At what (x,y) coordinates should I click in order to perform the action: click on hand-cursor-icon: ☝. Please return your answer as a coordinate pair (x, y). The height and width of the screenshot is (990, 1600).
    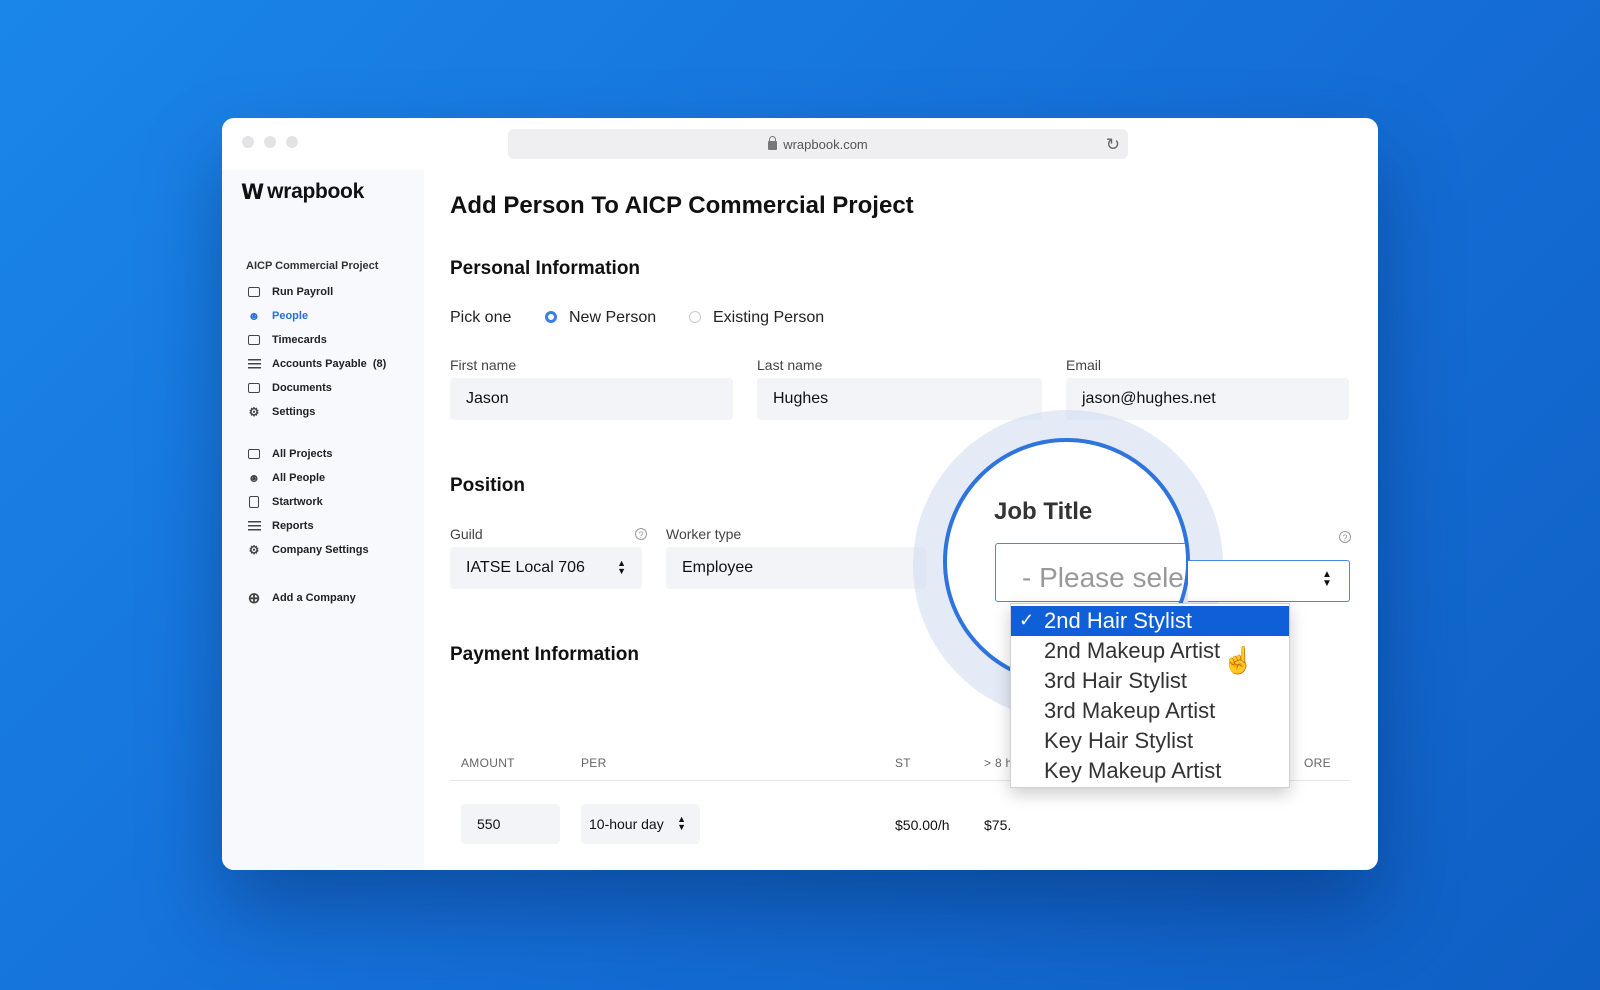
    Looking at the image, I should click on (1238, 660).